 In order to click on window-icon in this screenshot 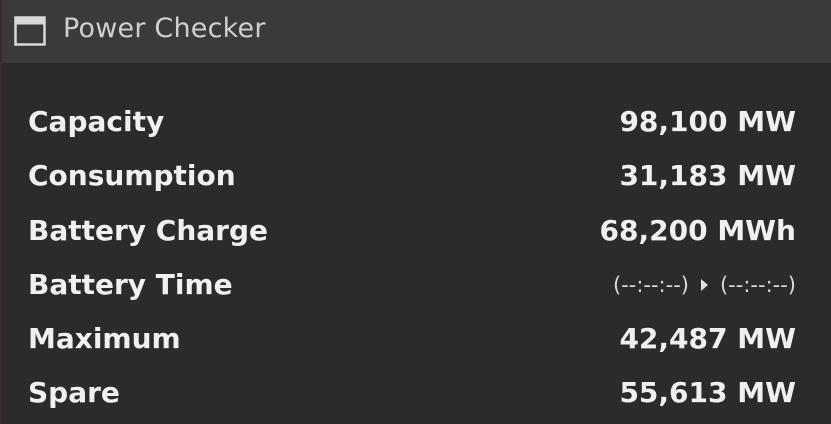, I will do `click(30, 31)`.